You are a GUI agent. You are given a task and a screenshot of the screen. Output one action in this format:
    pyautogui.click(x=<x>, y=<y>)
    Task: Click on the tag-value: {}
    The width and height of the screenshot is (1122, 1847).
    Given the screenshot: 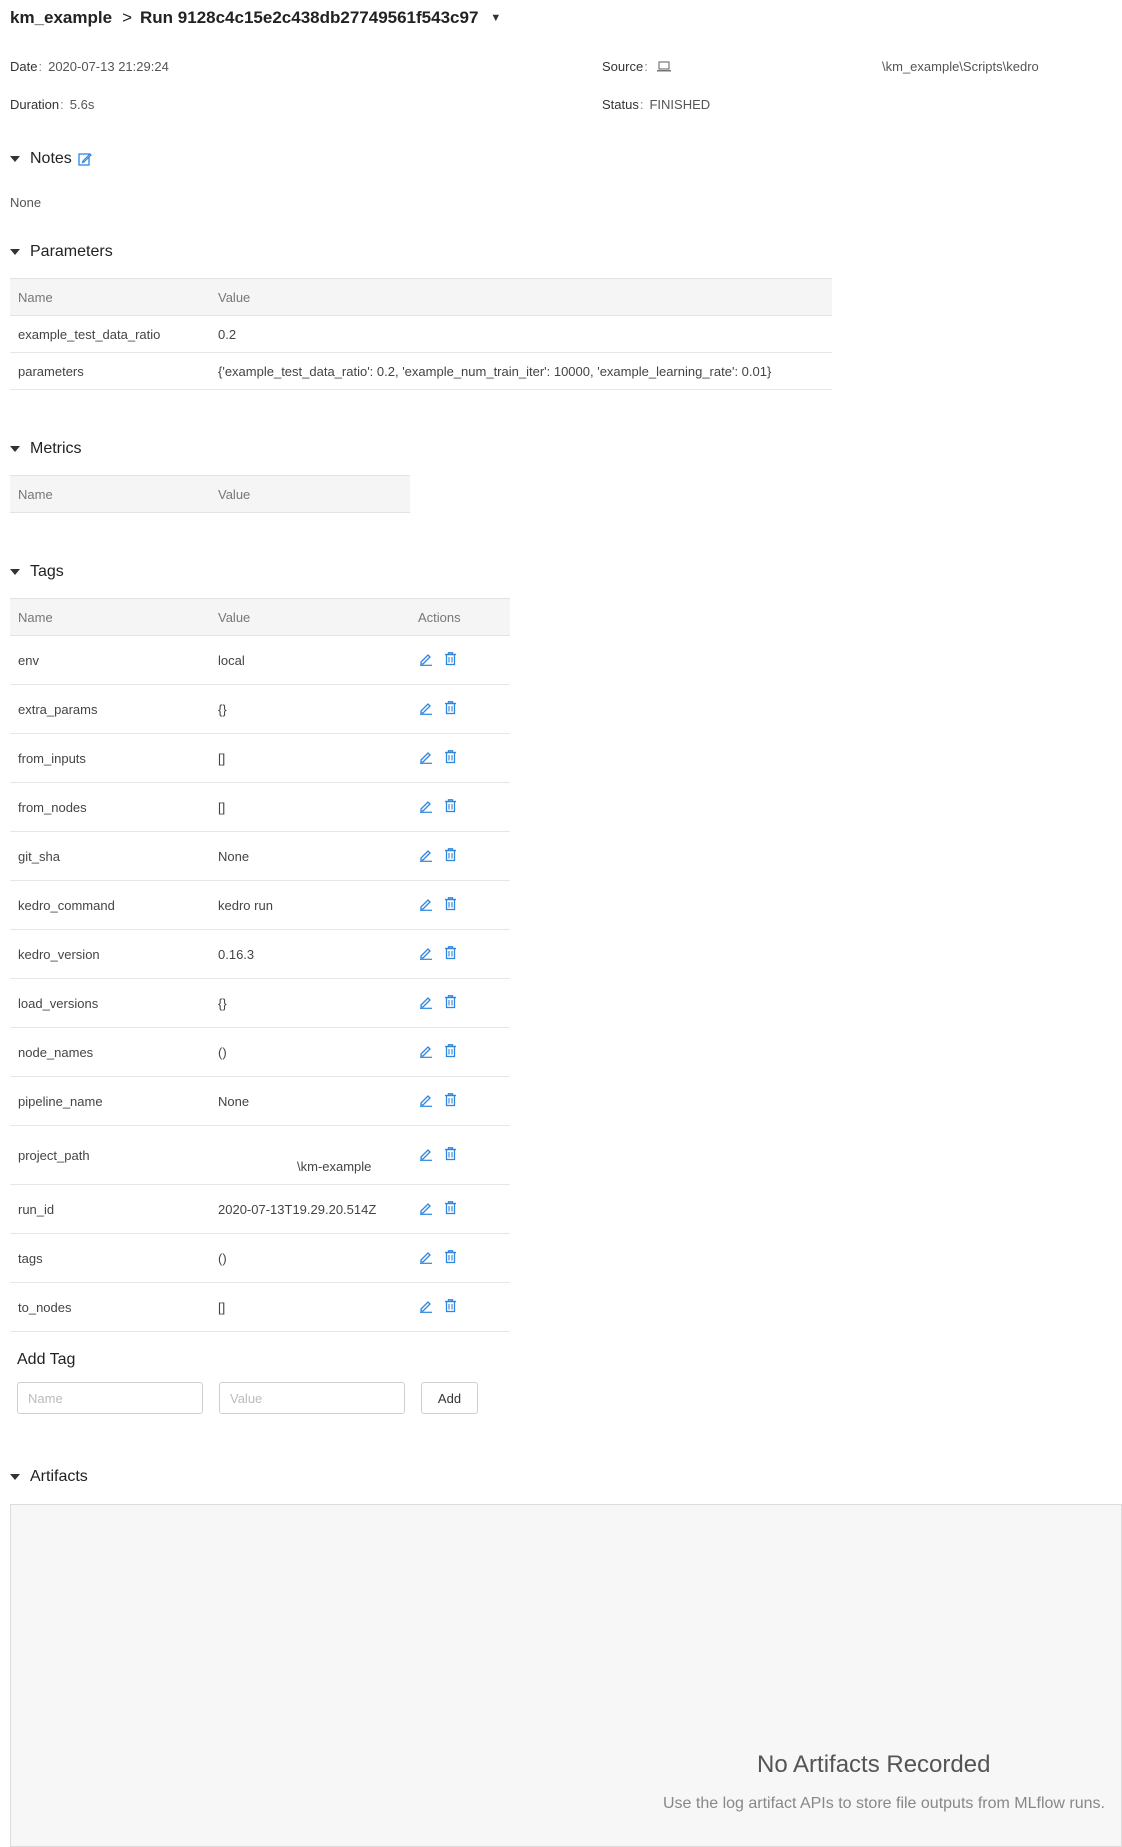 What is the action you would take?
    pyautogui.click(x=310, y=709)
    